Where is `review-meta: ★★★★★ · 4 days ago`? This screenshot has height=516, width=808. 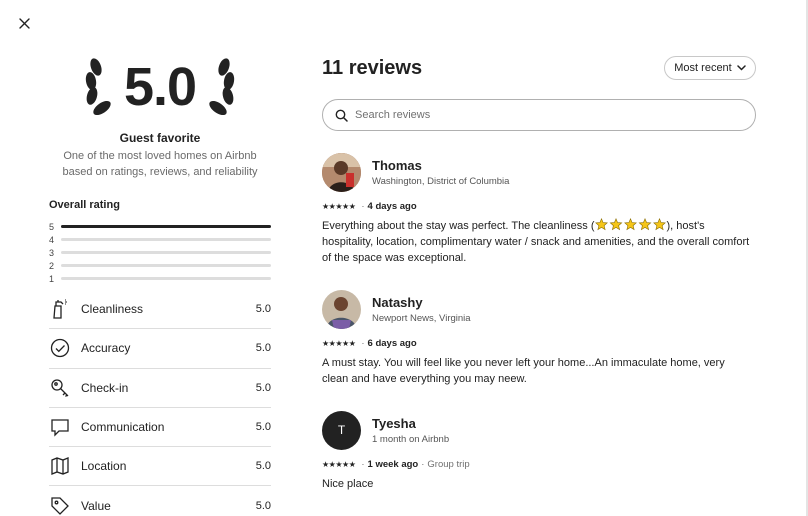
review-meta: ★★★★★ · 4 days ago is located at coordinates (537, 206).